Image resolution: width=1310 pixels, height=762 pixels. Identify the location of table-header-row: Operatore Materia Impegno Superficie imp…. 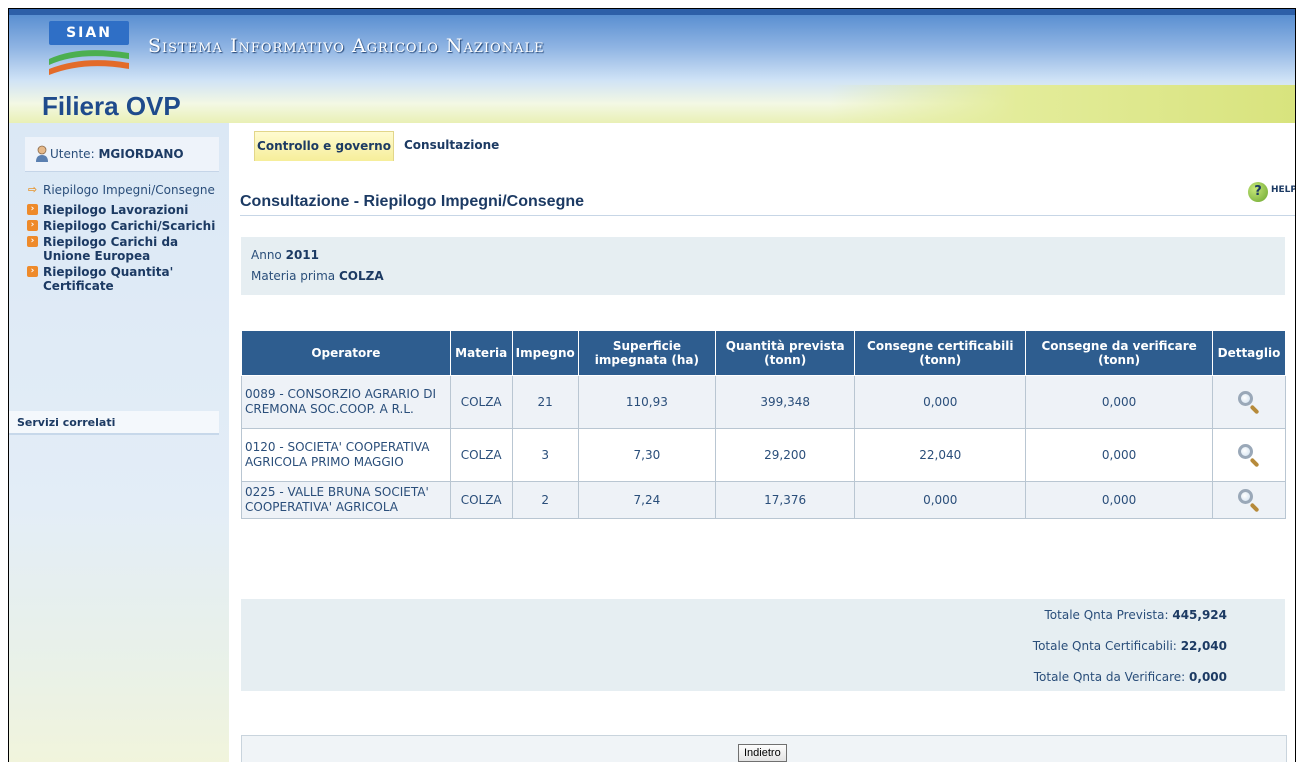
(764, 353).